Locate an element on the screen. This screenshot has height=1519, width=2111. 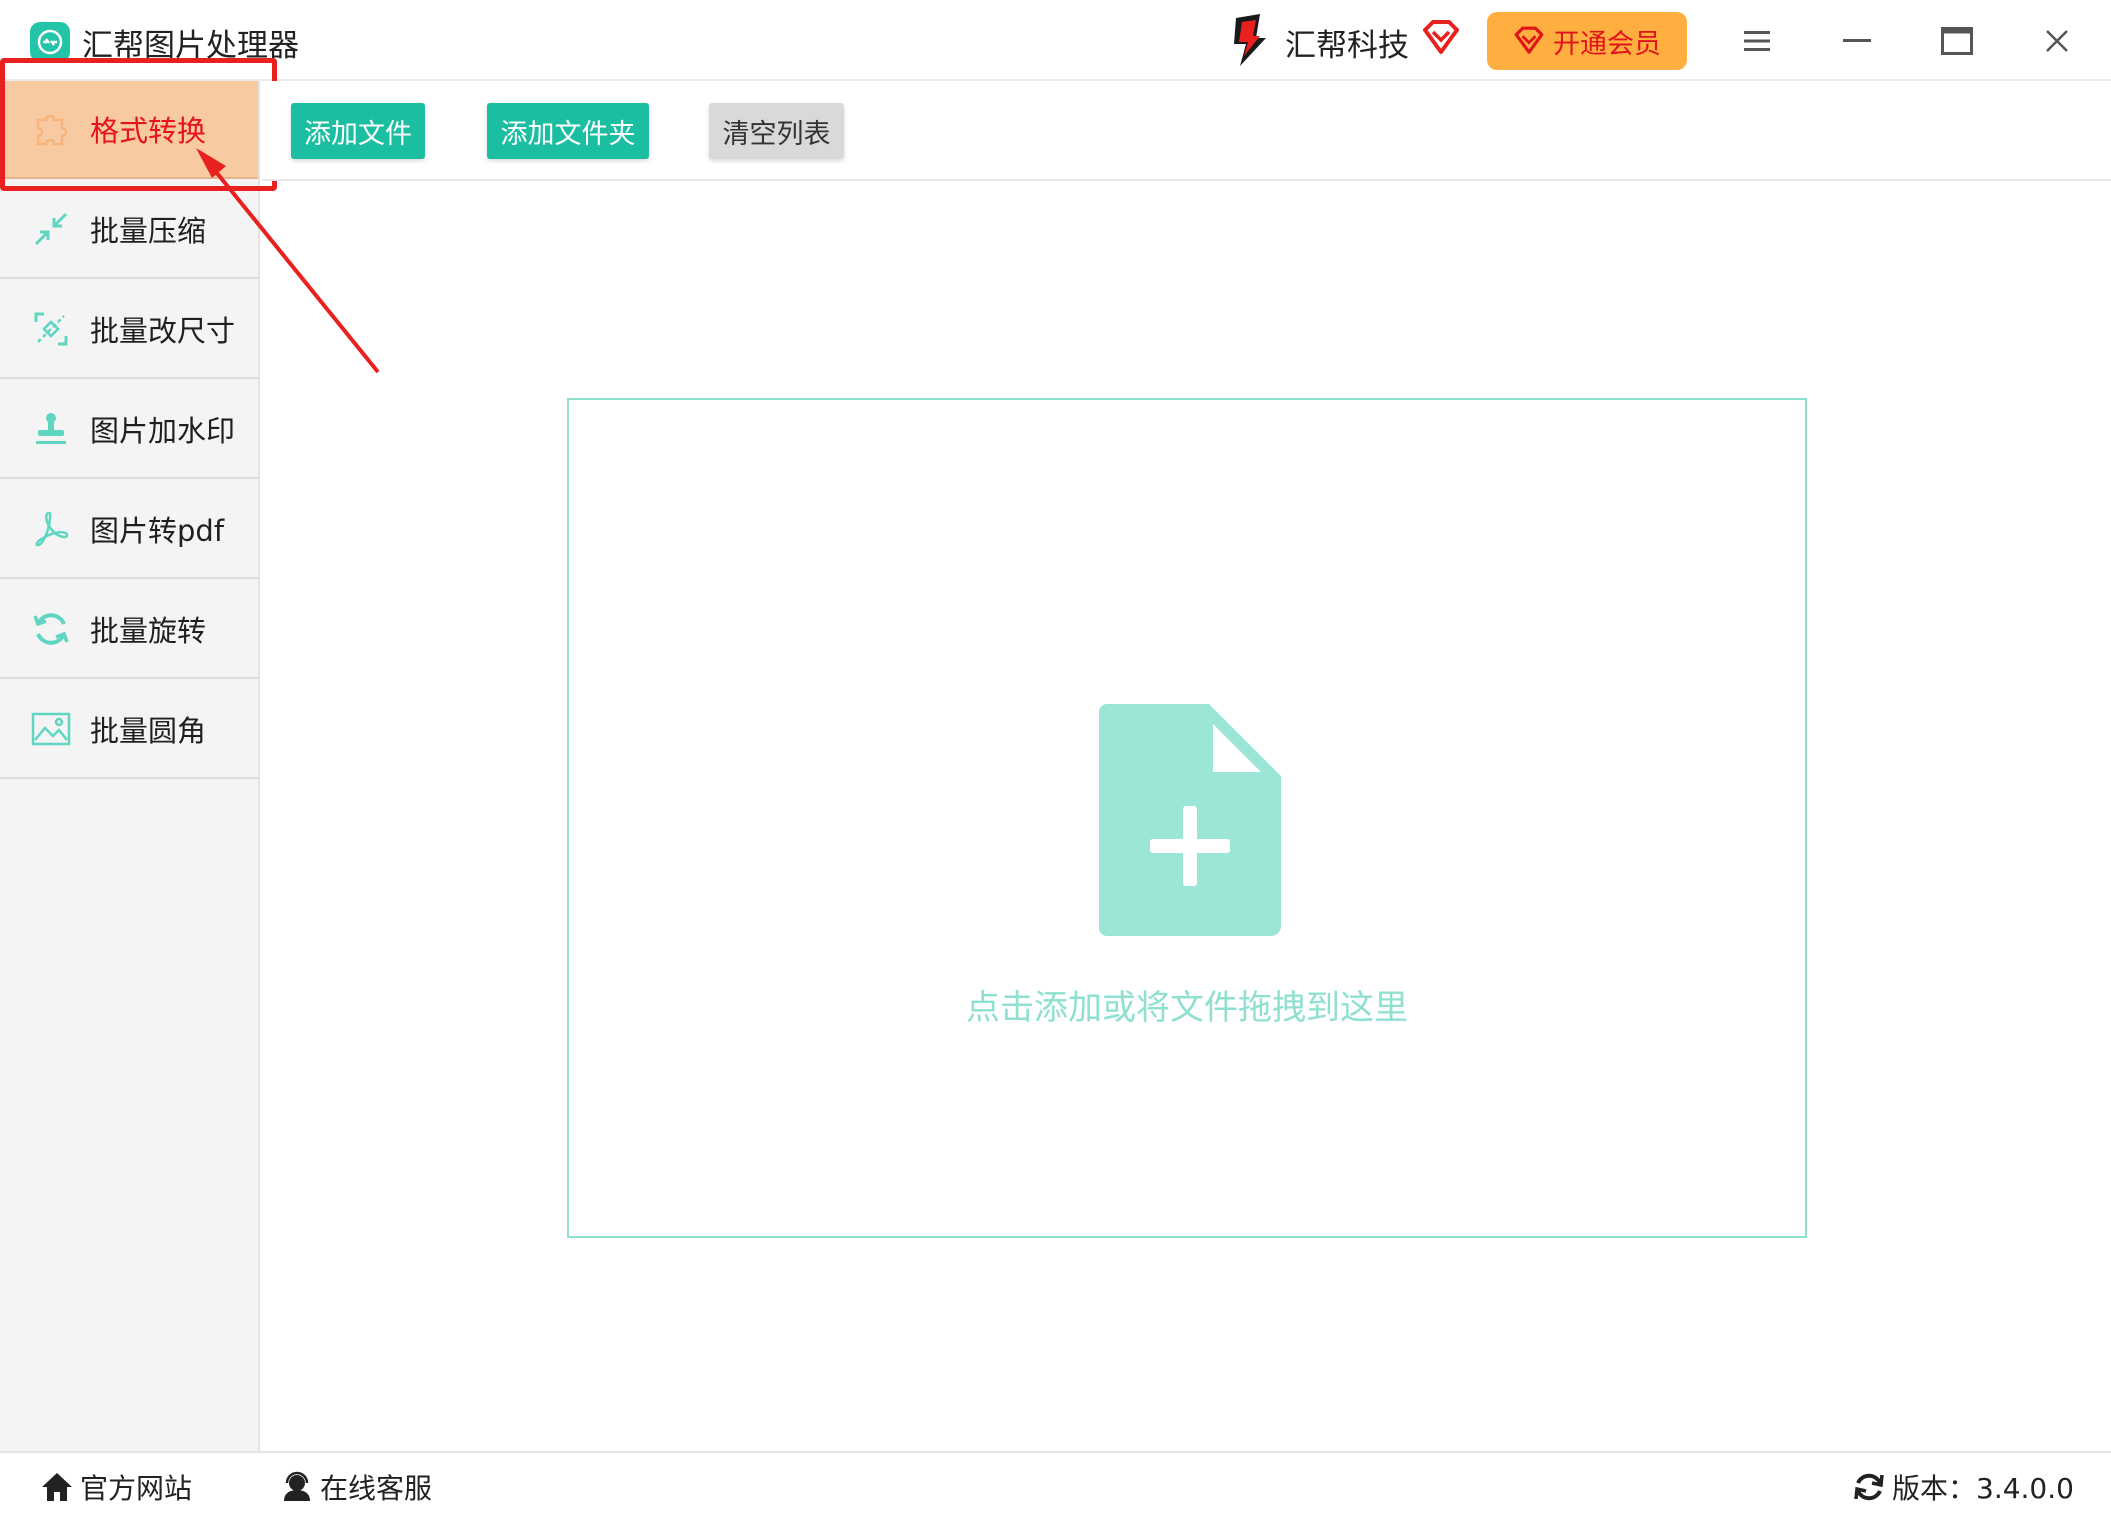
version-info: 版本：3.4.0.0 is located at coordinates (1963, 1487).